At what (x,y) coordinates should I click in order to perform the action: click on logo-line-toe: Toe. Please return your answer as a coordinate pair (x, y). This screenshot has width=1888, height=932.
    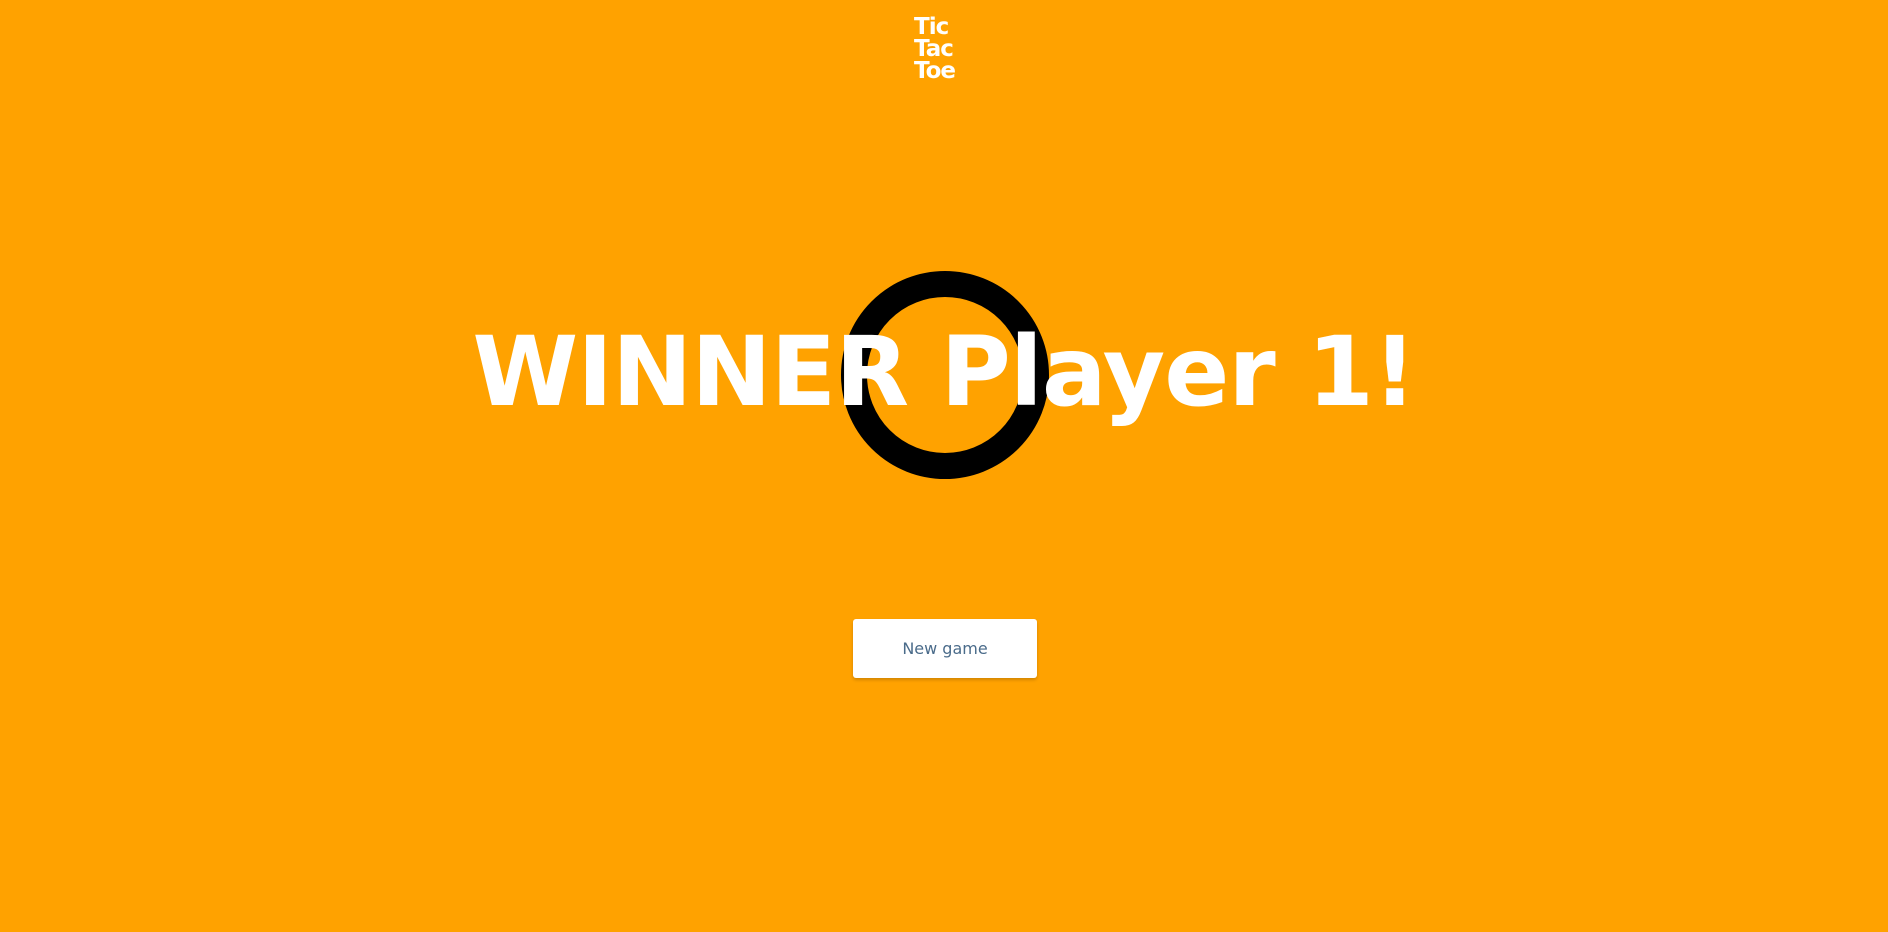
    Looking at the image, I should click on (935, 71).